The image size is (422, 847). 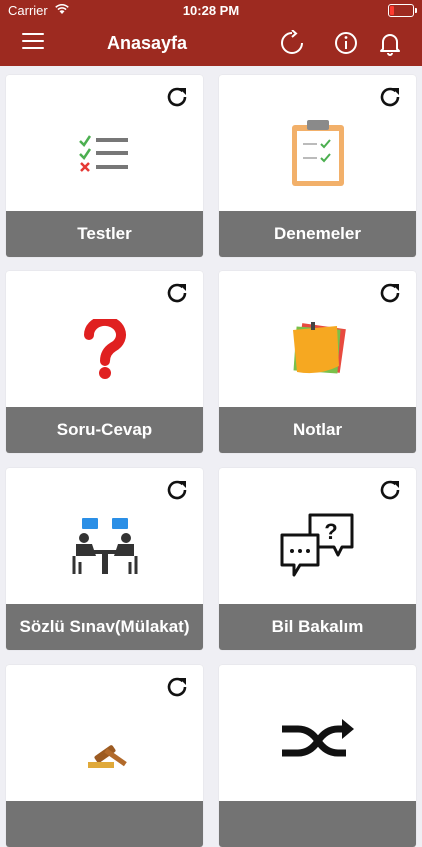 What do you see at coordinates (211, 43) in the screenshot?
I see `nav-bar: Anasayfa` at bounding box center [211, 43].